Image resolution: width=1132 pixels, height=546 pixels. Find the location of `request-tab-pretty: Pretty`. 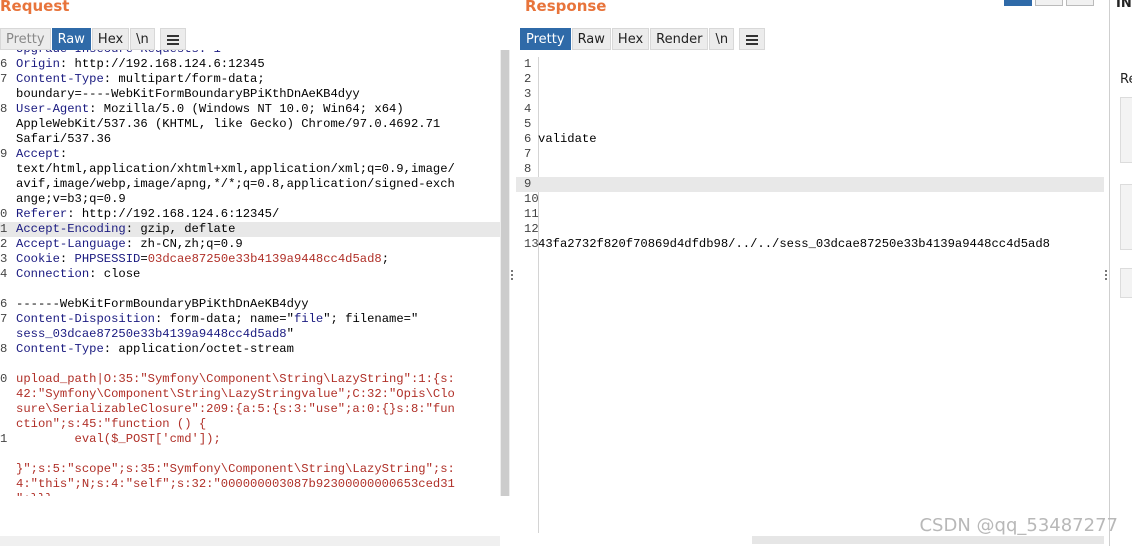

request-tab-pretty: Pretty is located at coordinates (25, 39).